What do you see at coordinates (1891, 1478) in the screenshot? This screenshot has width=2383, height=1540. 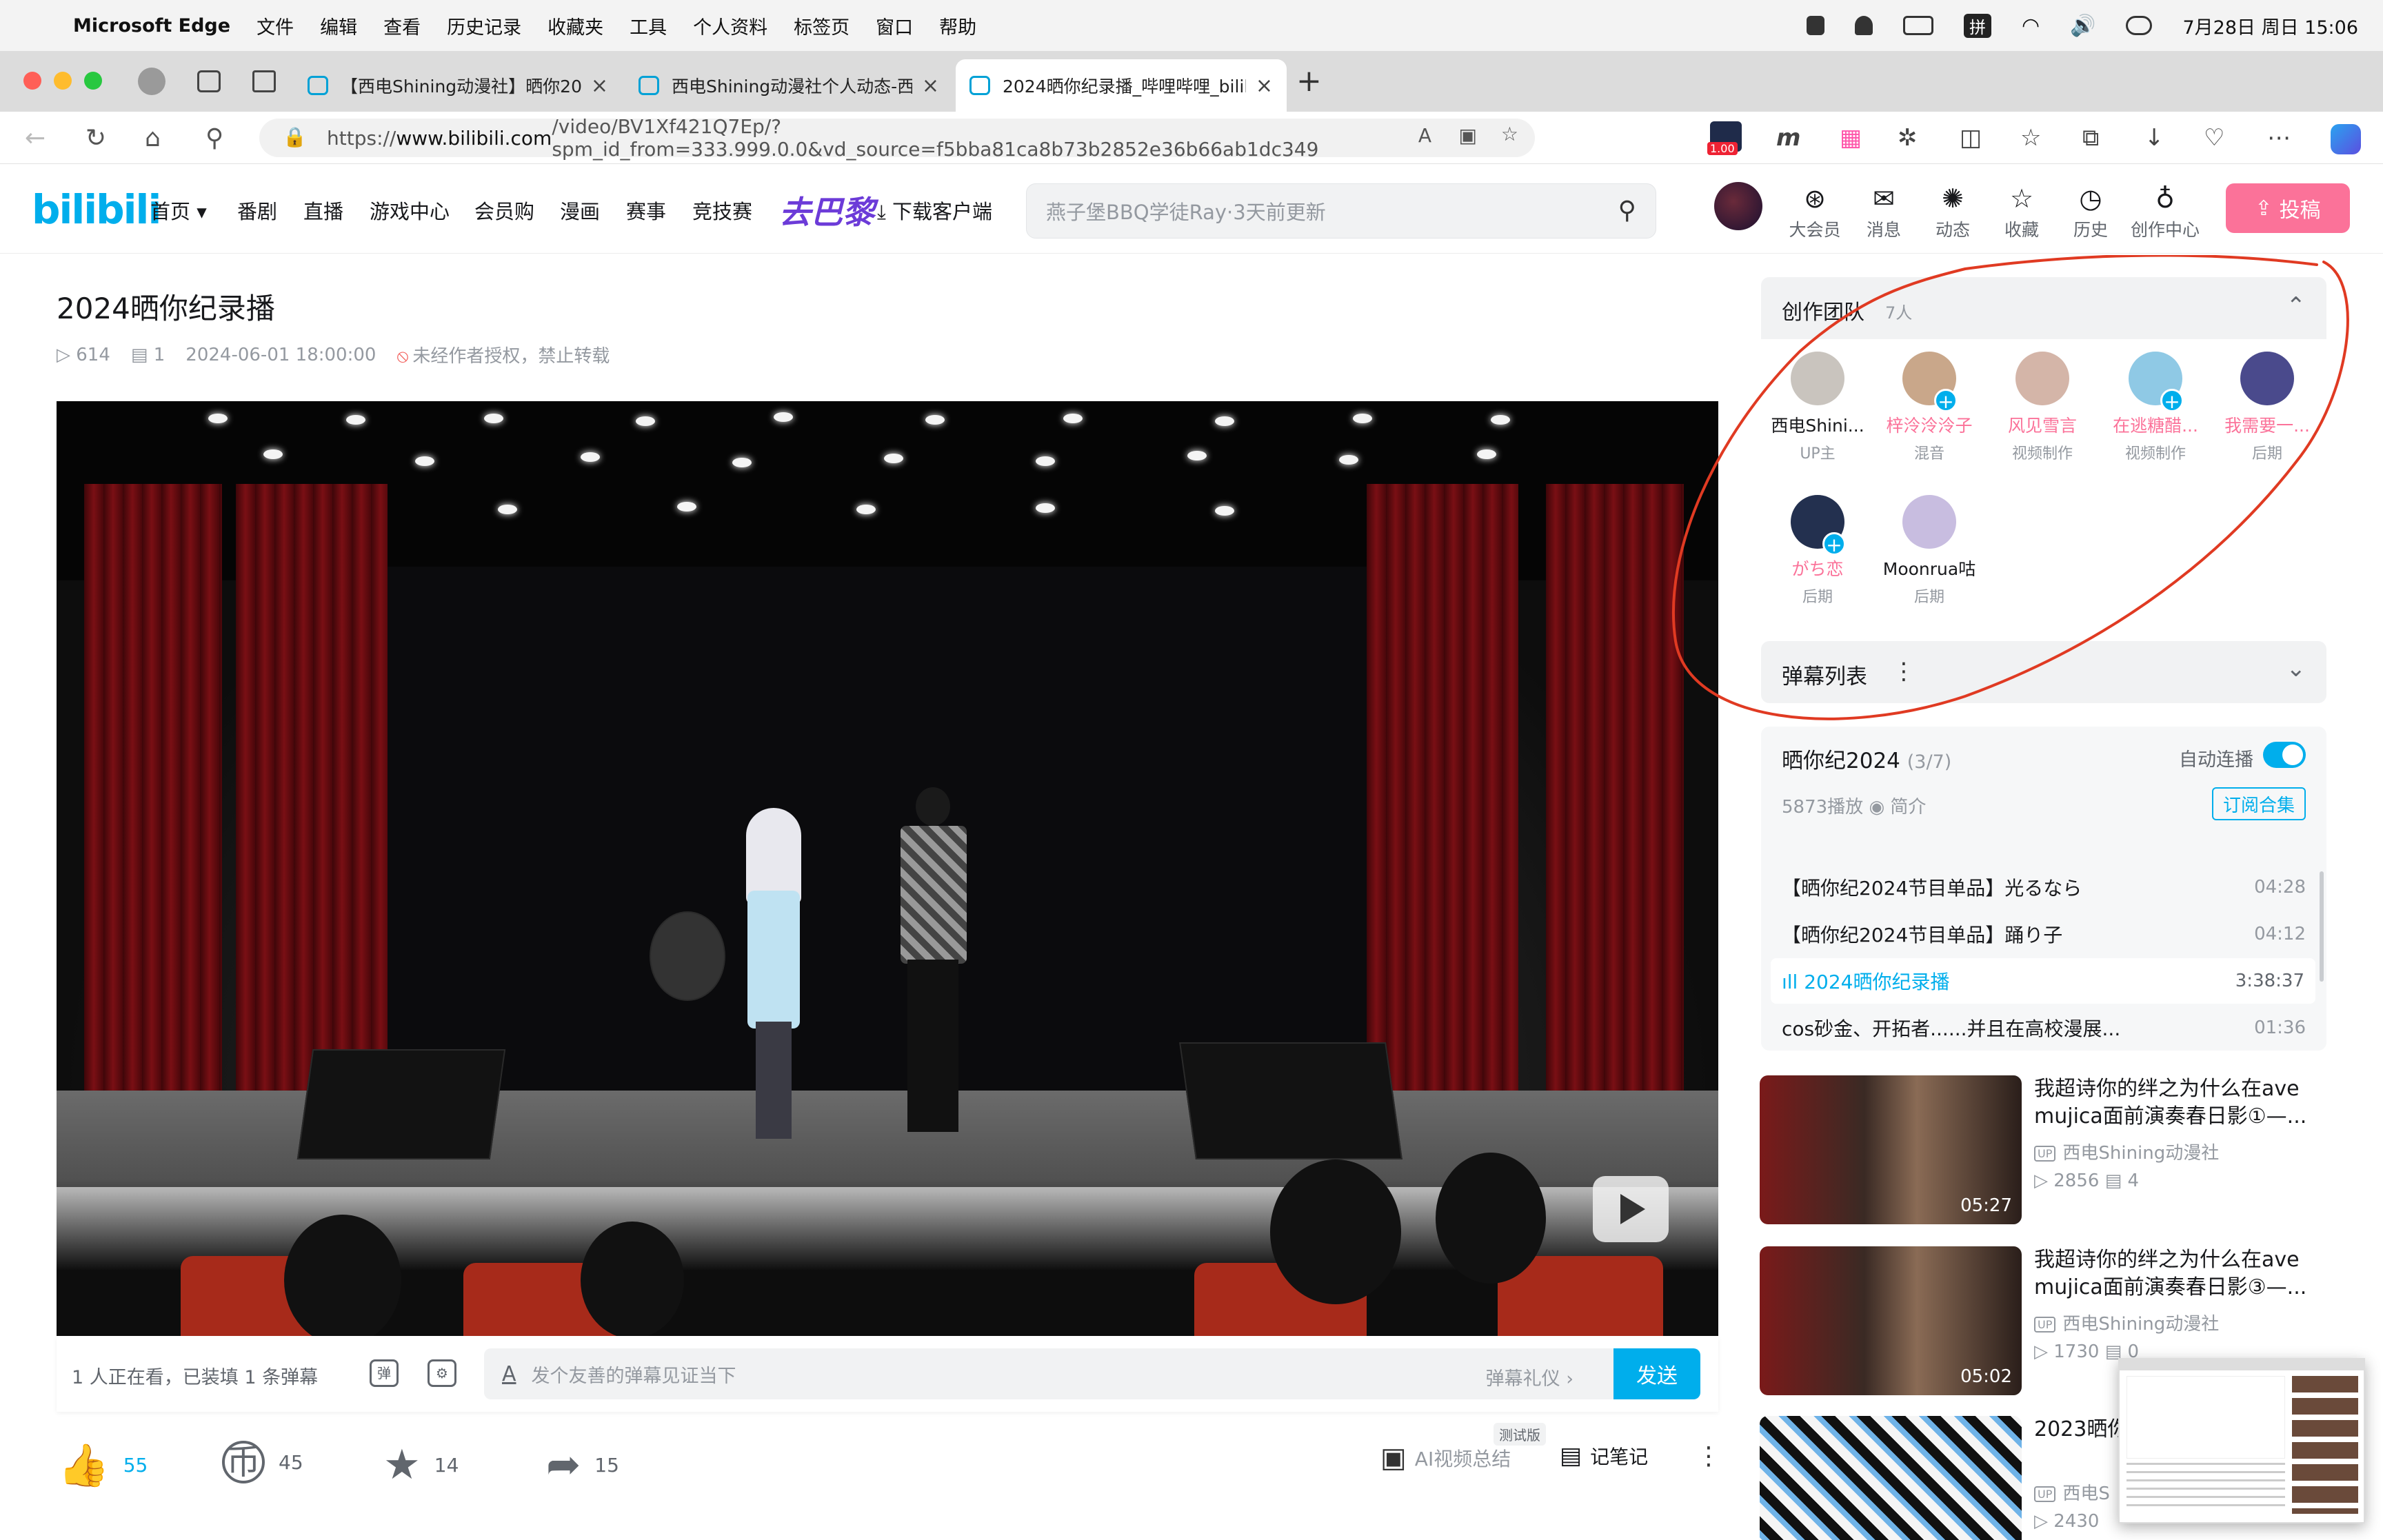 I see `video-thumbnail` at bounding box center [1891, 1478].